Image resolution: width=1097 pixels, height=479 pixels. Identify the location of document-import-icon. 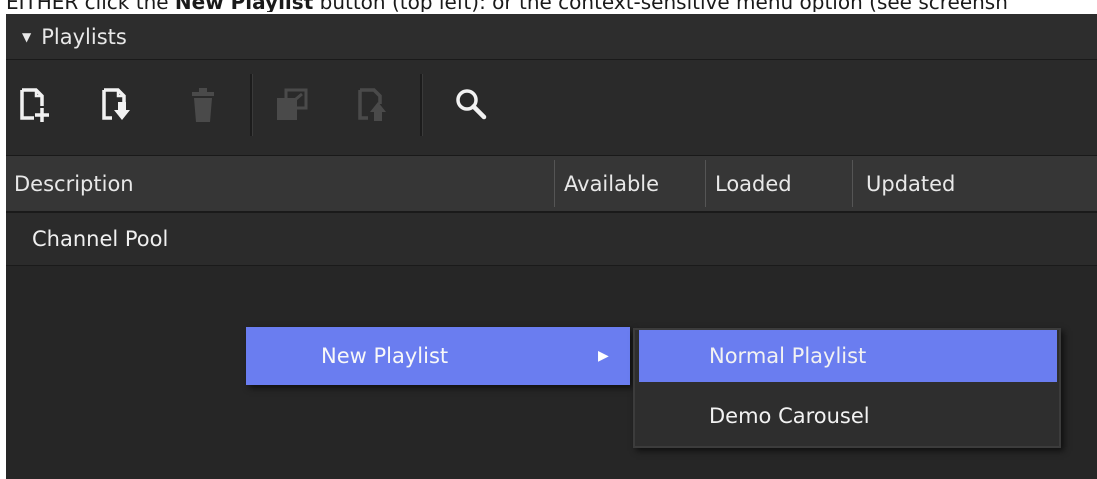
(116, 104).